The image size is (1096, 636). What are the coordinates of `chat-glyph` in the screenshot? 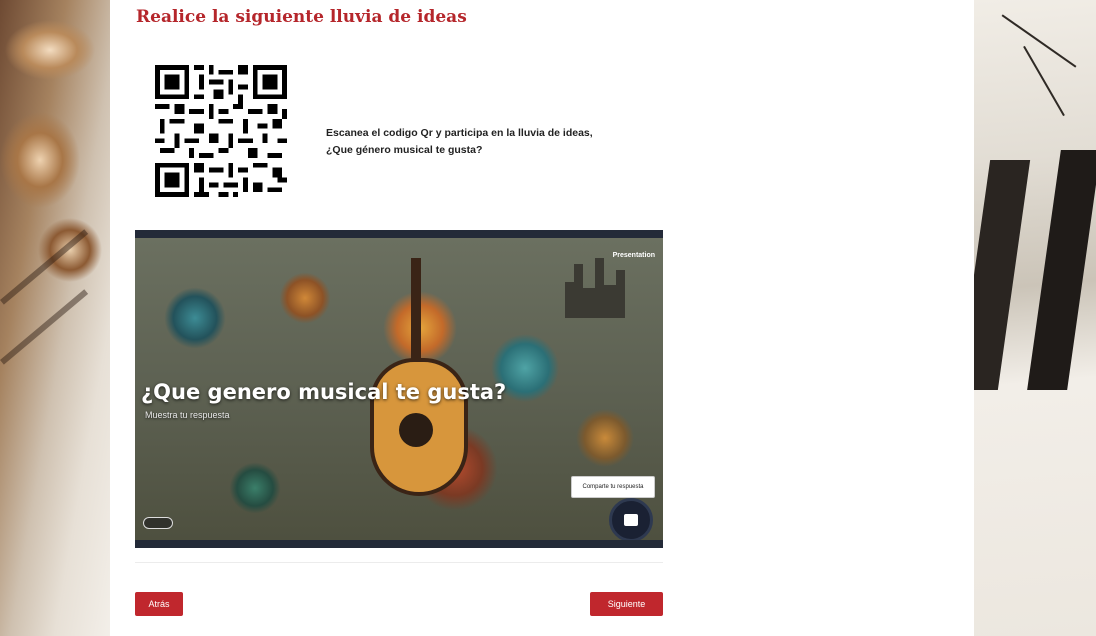 It's located at (631, 520).